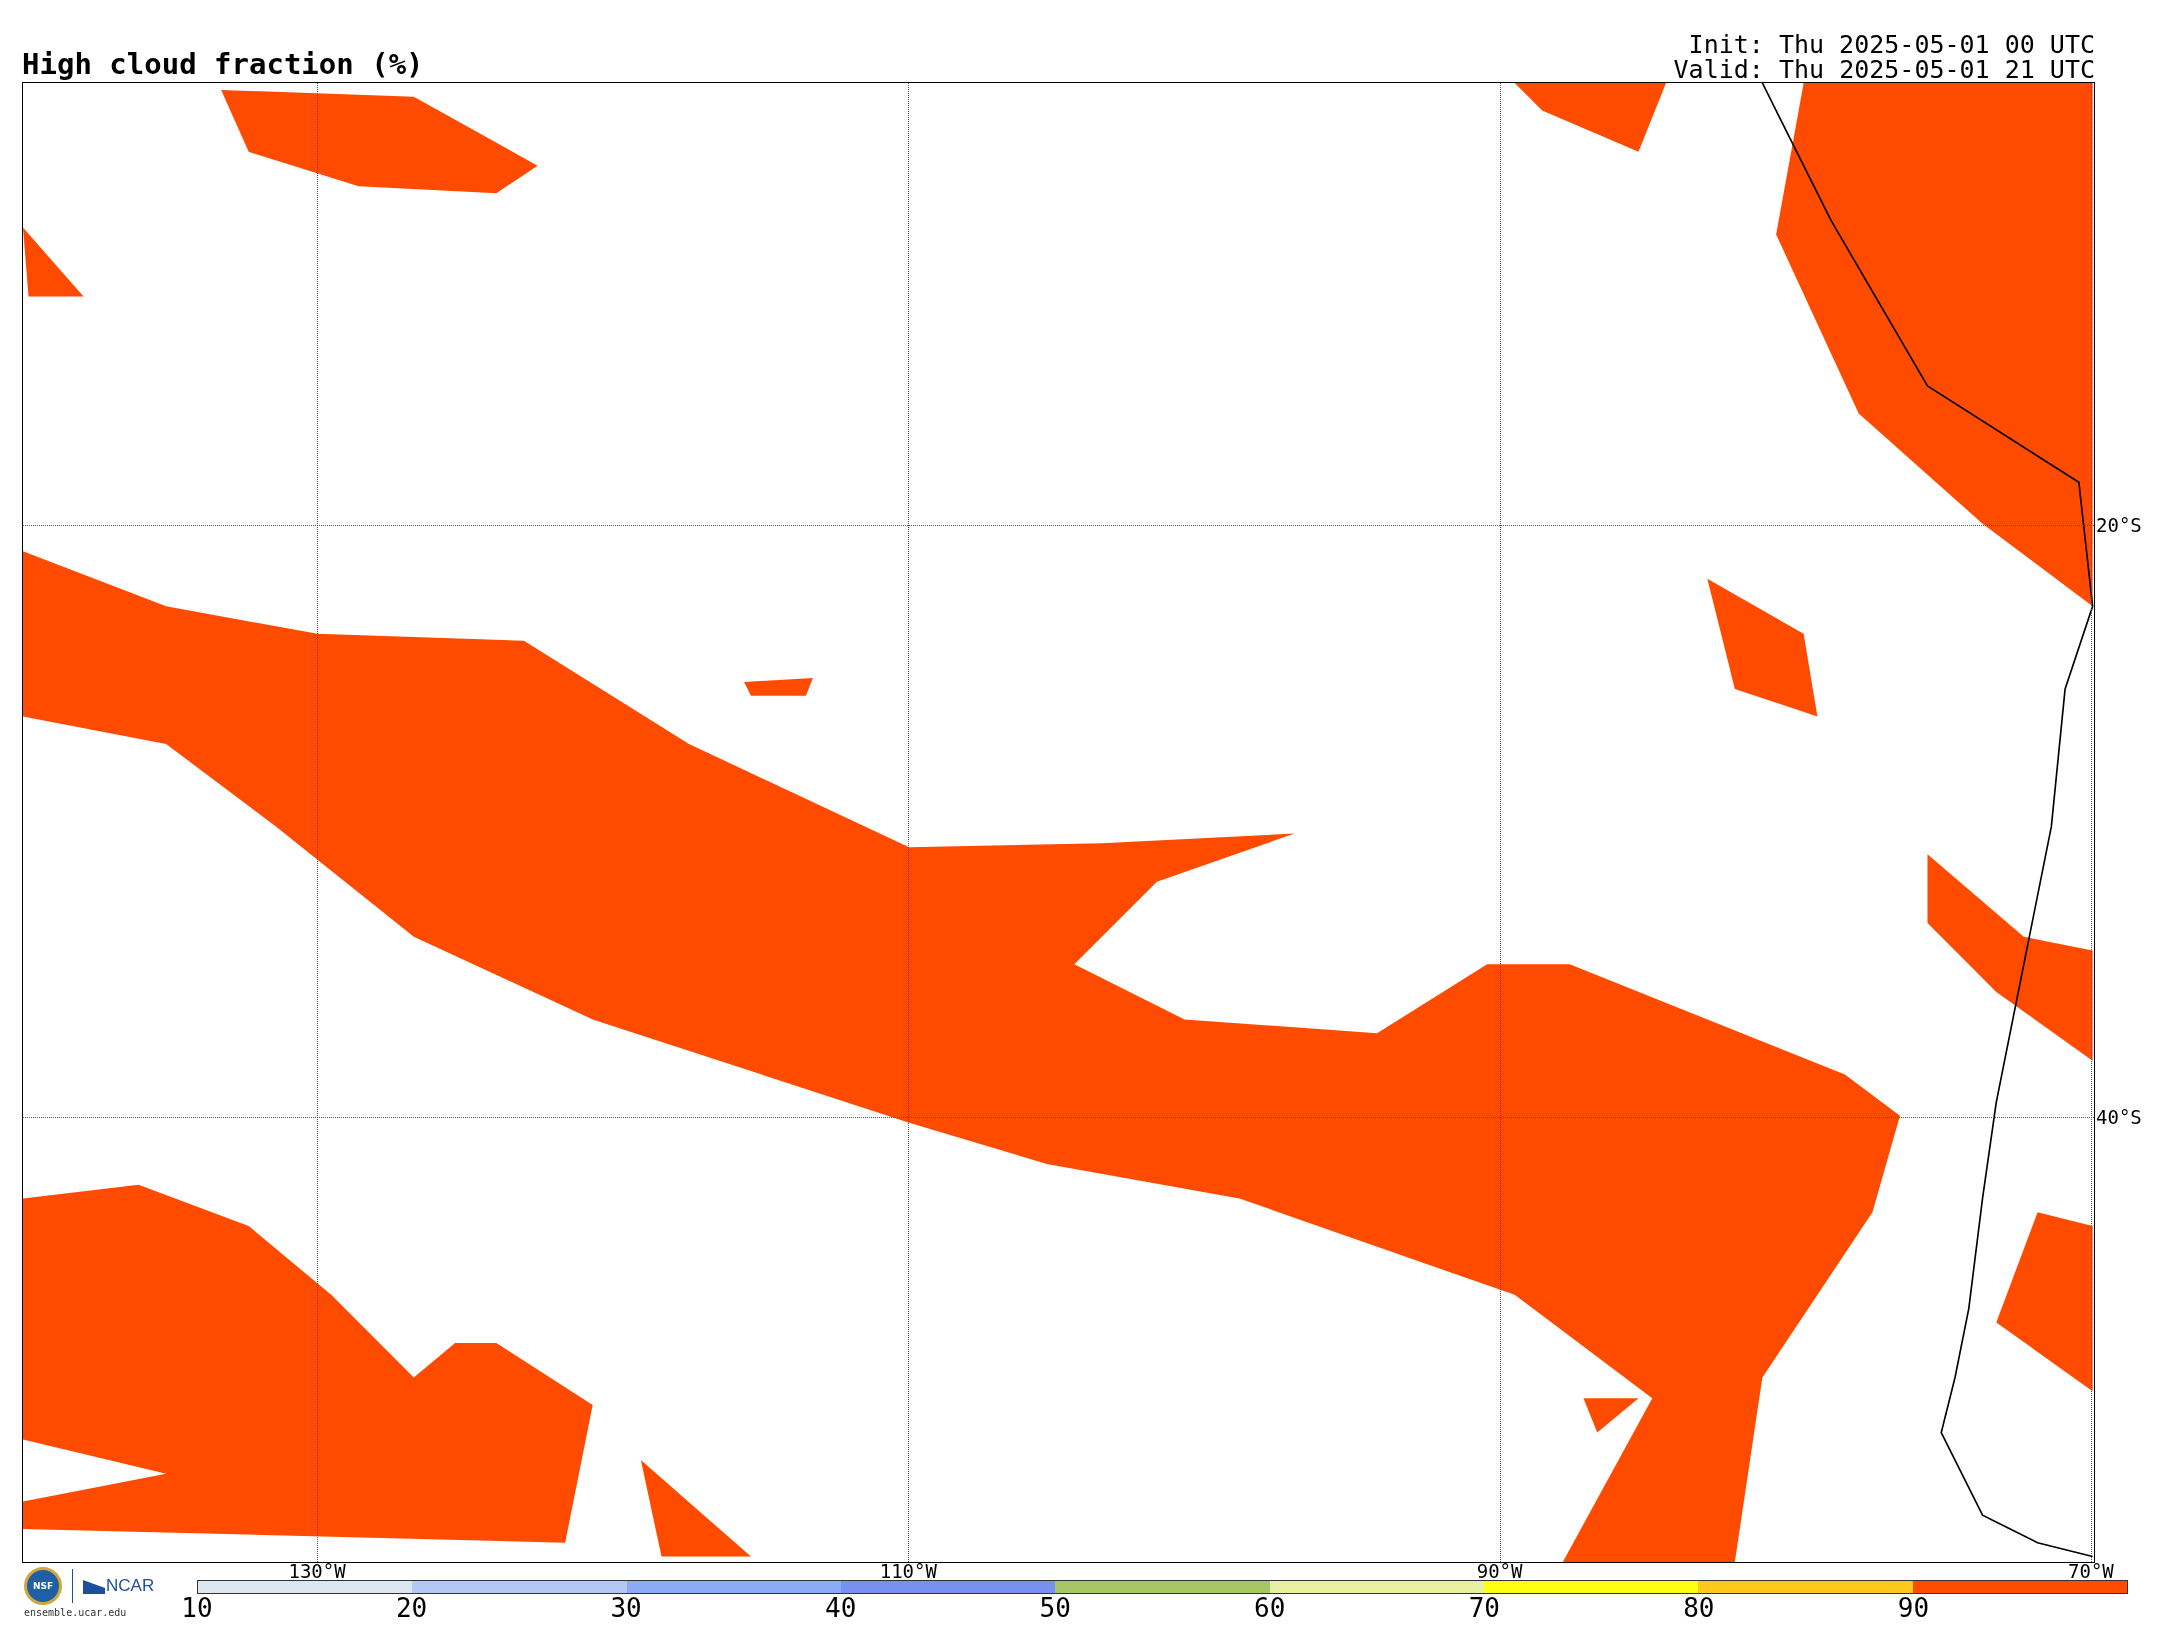 The width and height of the screenshot is (2160, 1626). Describe the element at coordinates (317, 1571) in the screenshot. I see `longitude-label: 130°W` at that location.